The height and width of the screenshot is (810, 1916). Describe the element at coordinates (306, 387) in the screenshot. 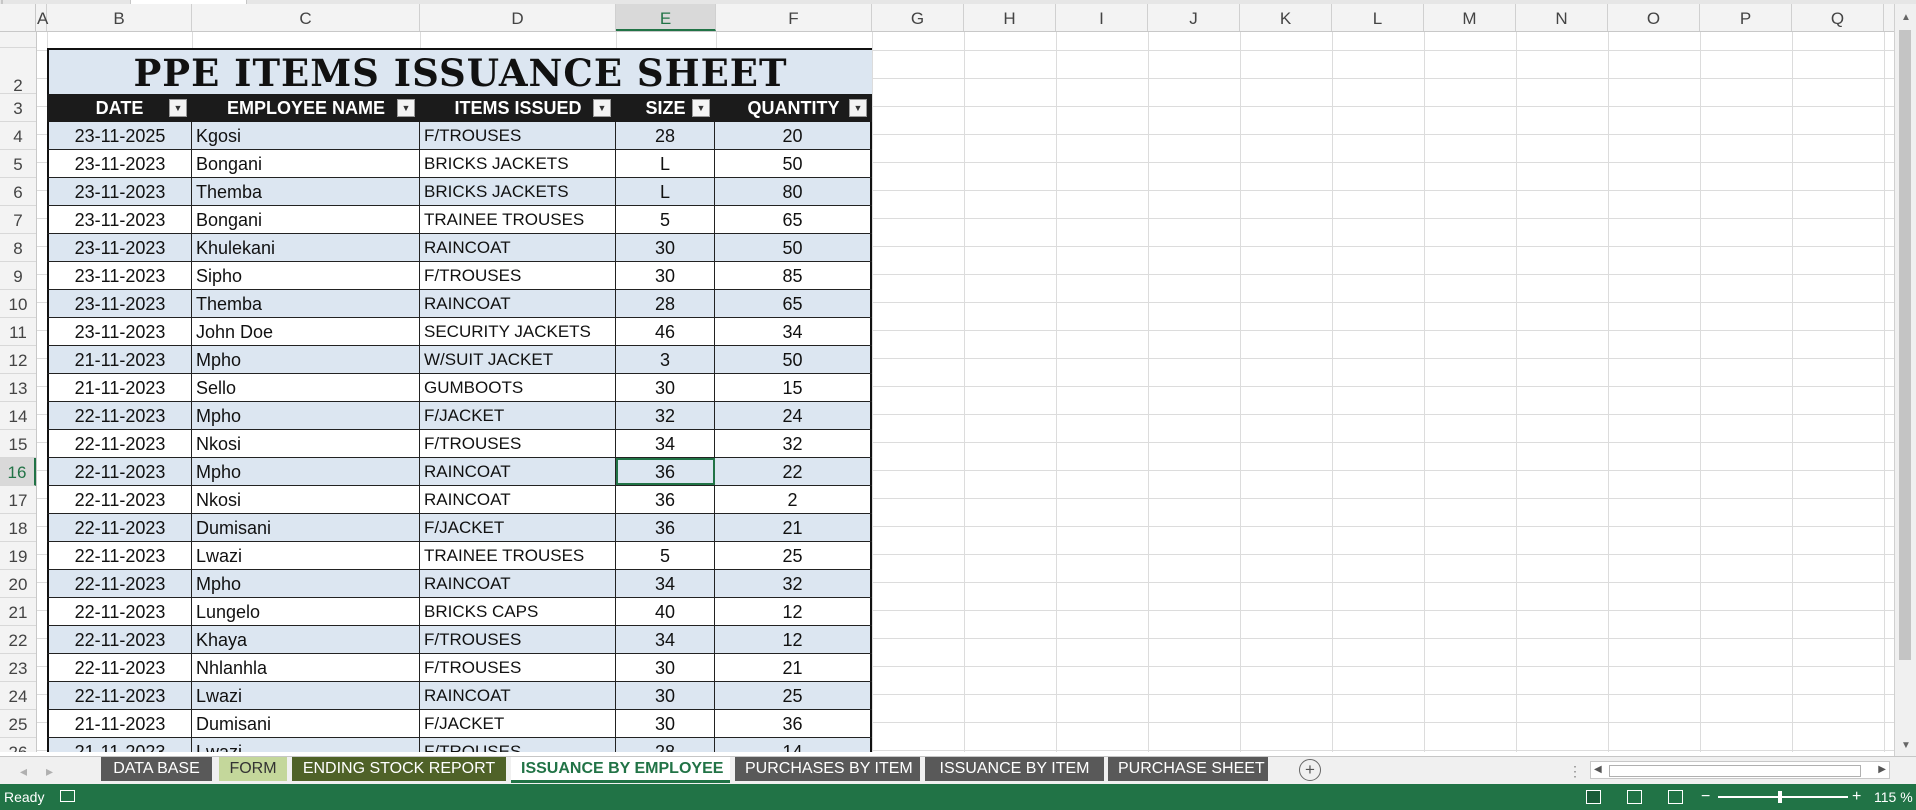

I see `cell-employee-name: Sello` at that location.